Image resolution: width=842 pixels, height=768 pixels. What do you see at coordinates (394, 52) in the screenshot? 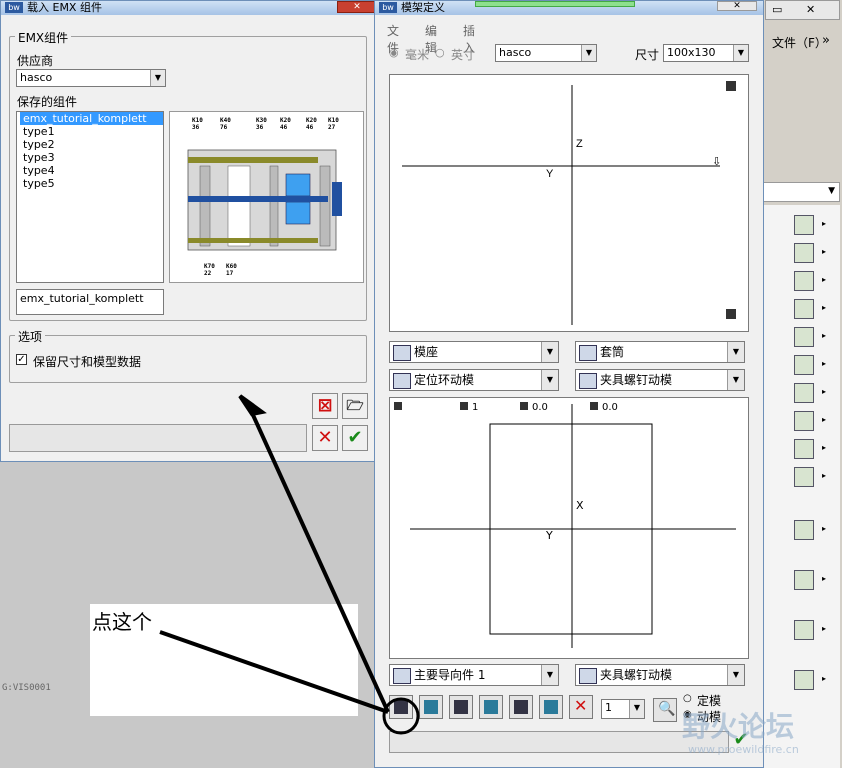
I see `unit-mm-radio: ◉` at bounding box center [394, 52].